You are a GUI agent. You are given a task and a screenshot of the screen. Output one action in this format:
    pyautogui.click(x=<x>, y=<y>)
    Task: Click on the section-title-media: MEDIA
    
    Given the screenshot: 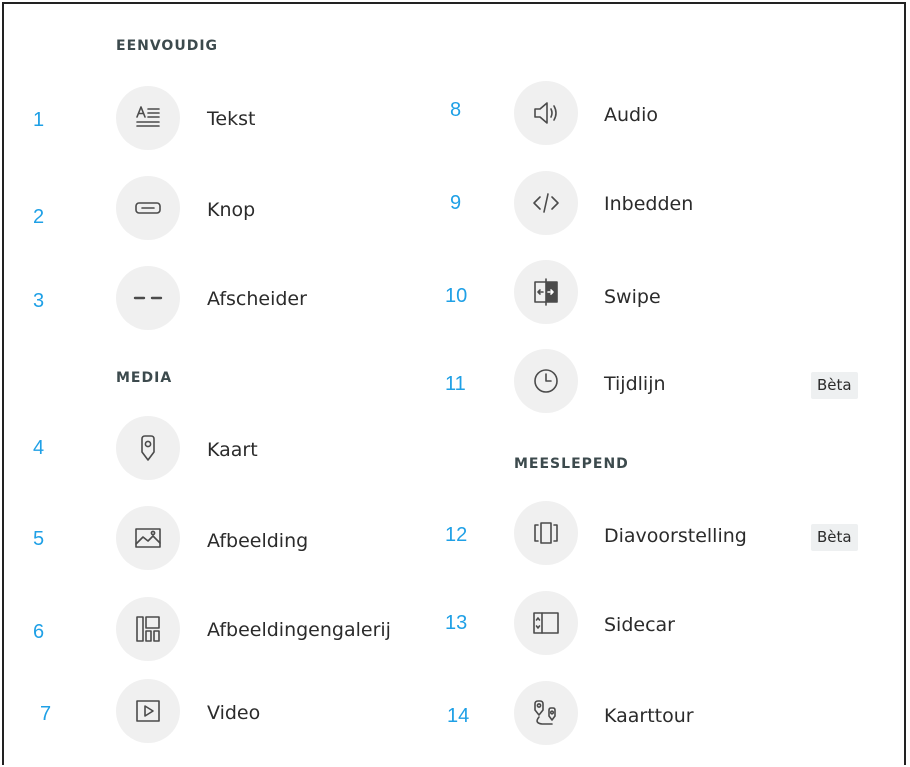 What is the action you would take?
    pyautogui.click(x=144, y=378)
    